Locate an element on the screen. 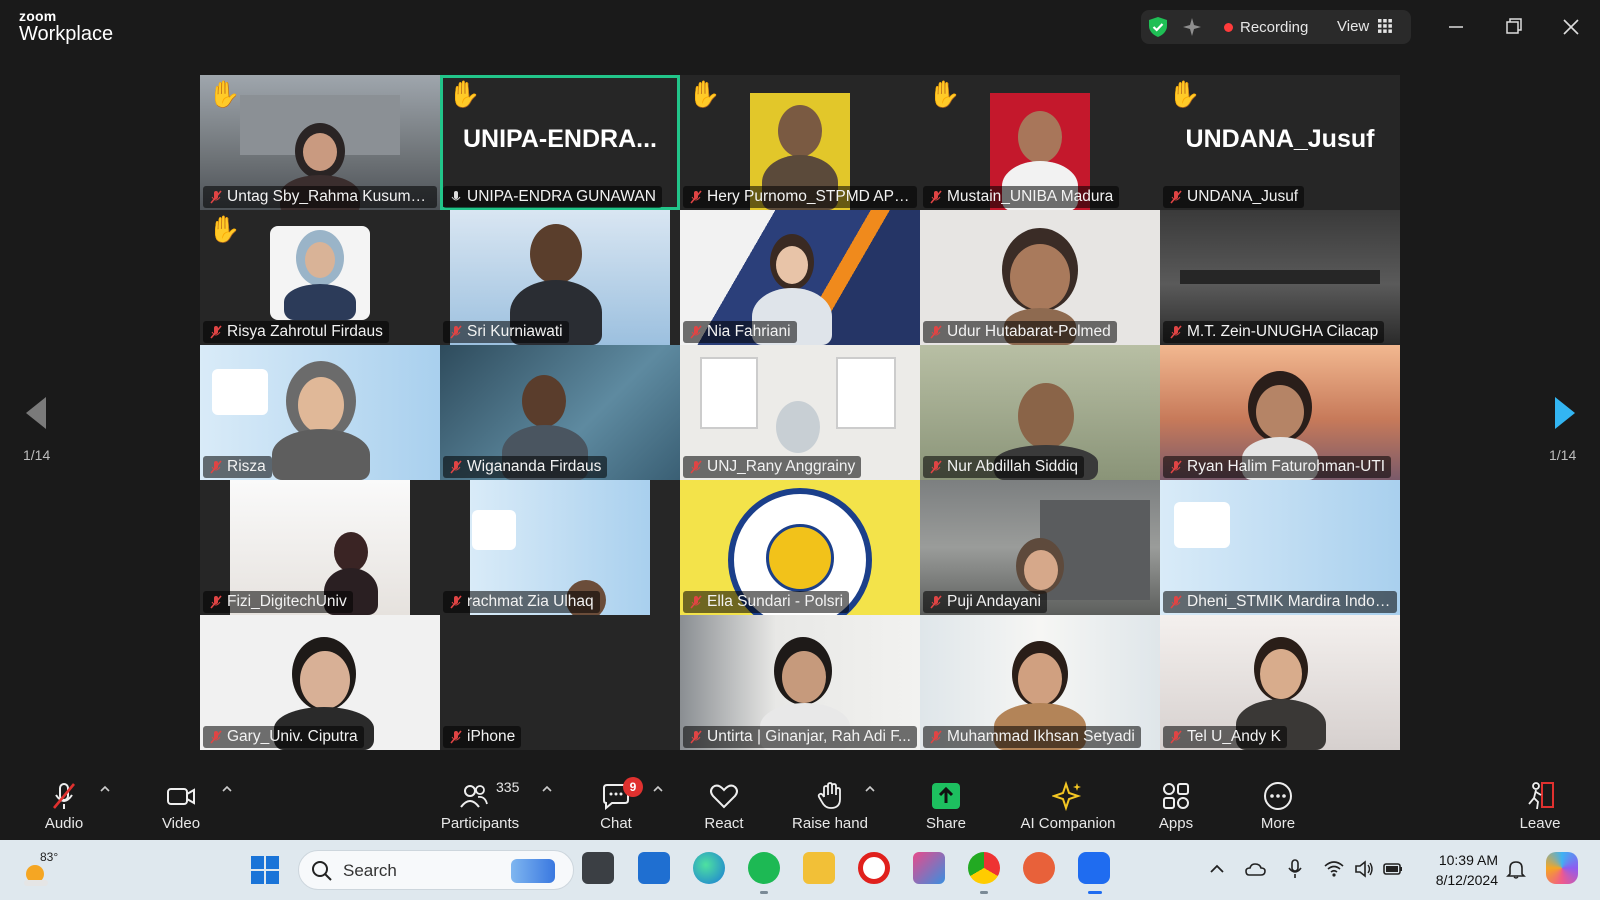 The image size is (1600, 900). leave-label: Leave is located at coordinates (1540, 823).